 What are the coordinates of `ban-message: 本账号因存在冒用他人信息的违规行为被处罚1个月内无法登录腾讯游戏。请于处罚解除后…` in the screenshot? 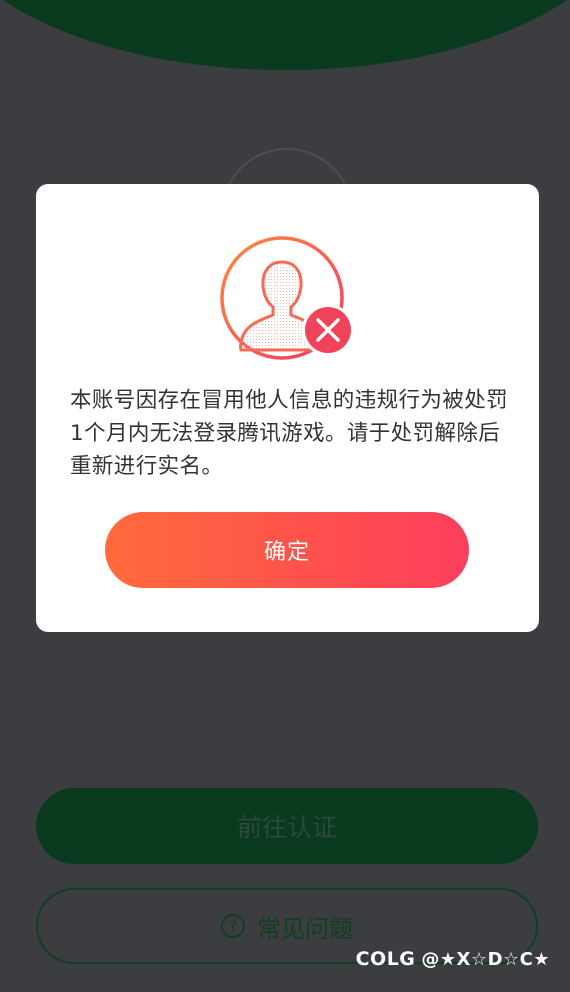 It's located at (289, 433).